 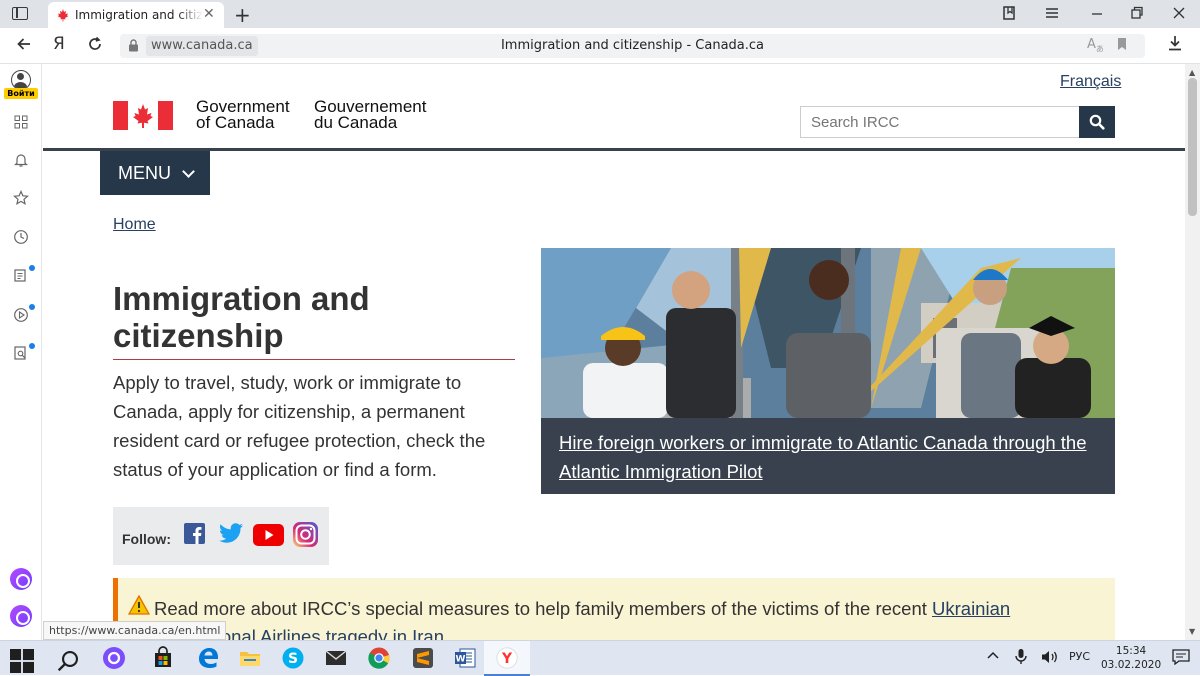 I want to click on file-explorer-icon, so click(x=250, y=658).